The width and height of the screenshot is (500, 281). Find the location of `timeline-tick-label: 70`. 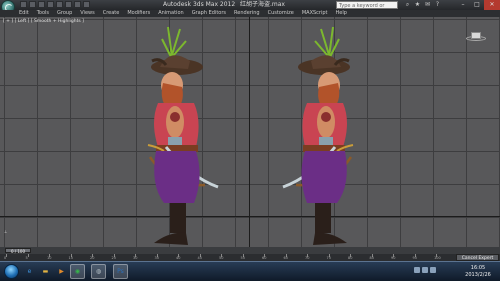

timeline-tick-label: 70 is located at coordinates (307, 258).